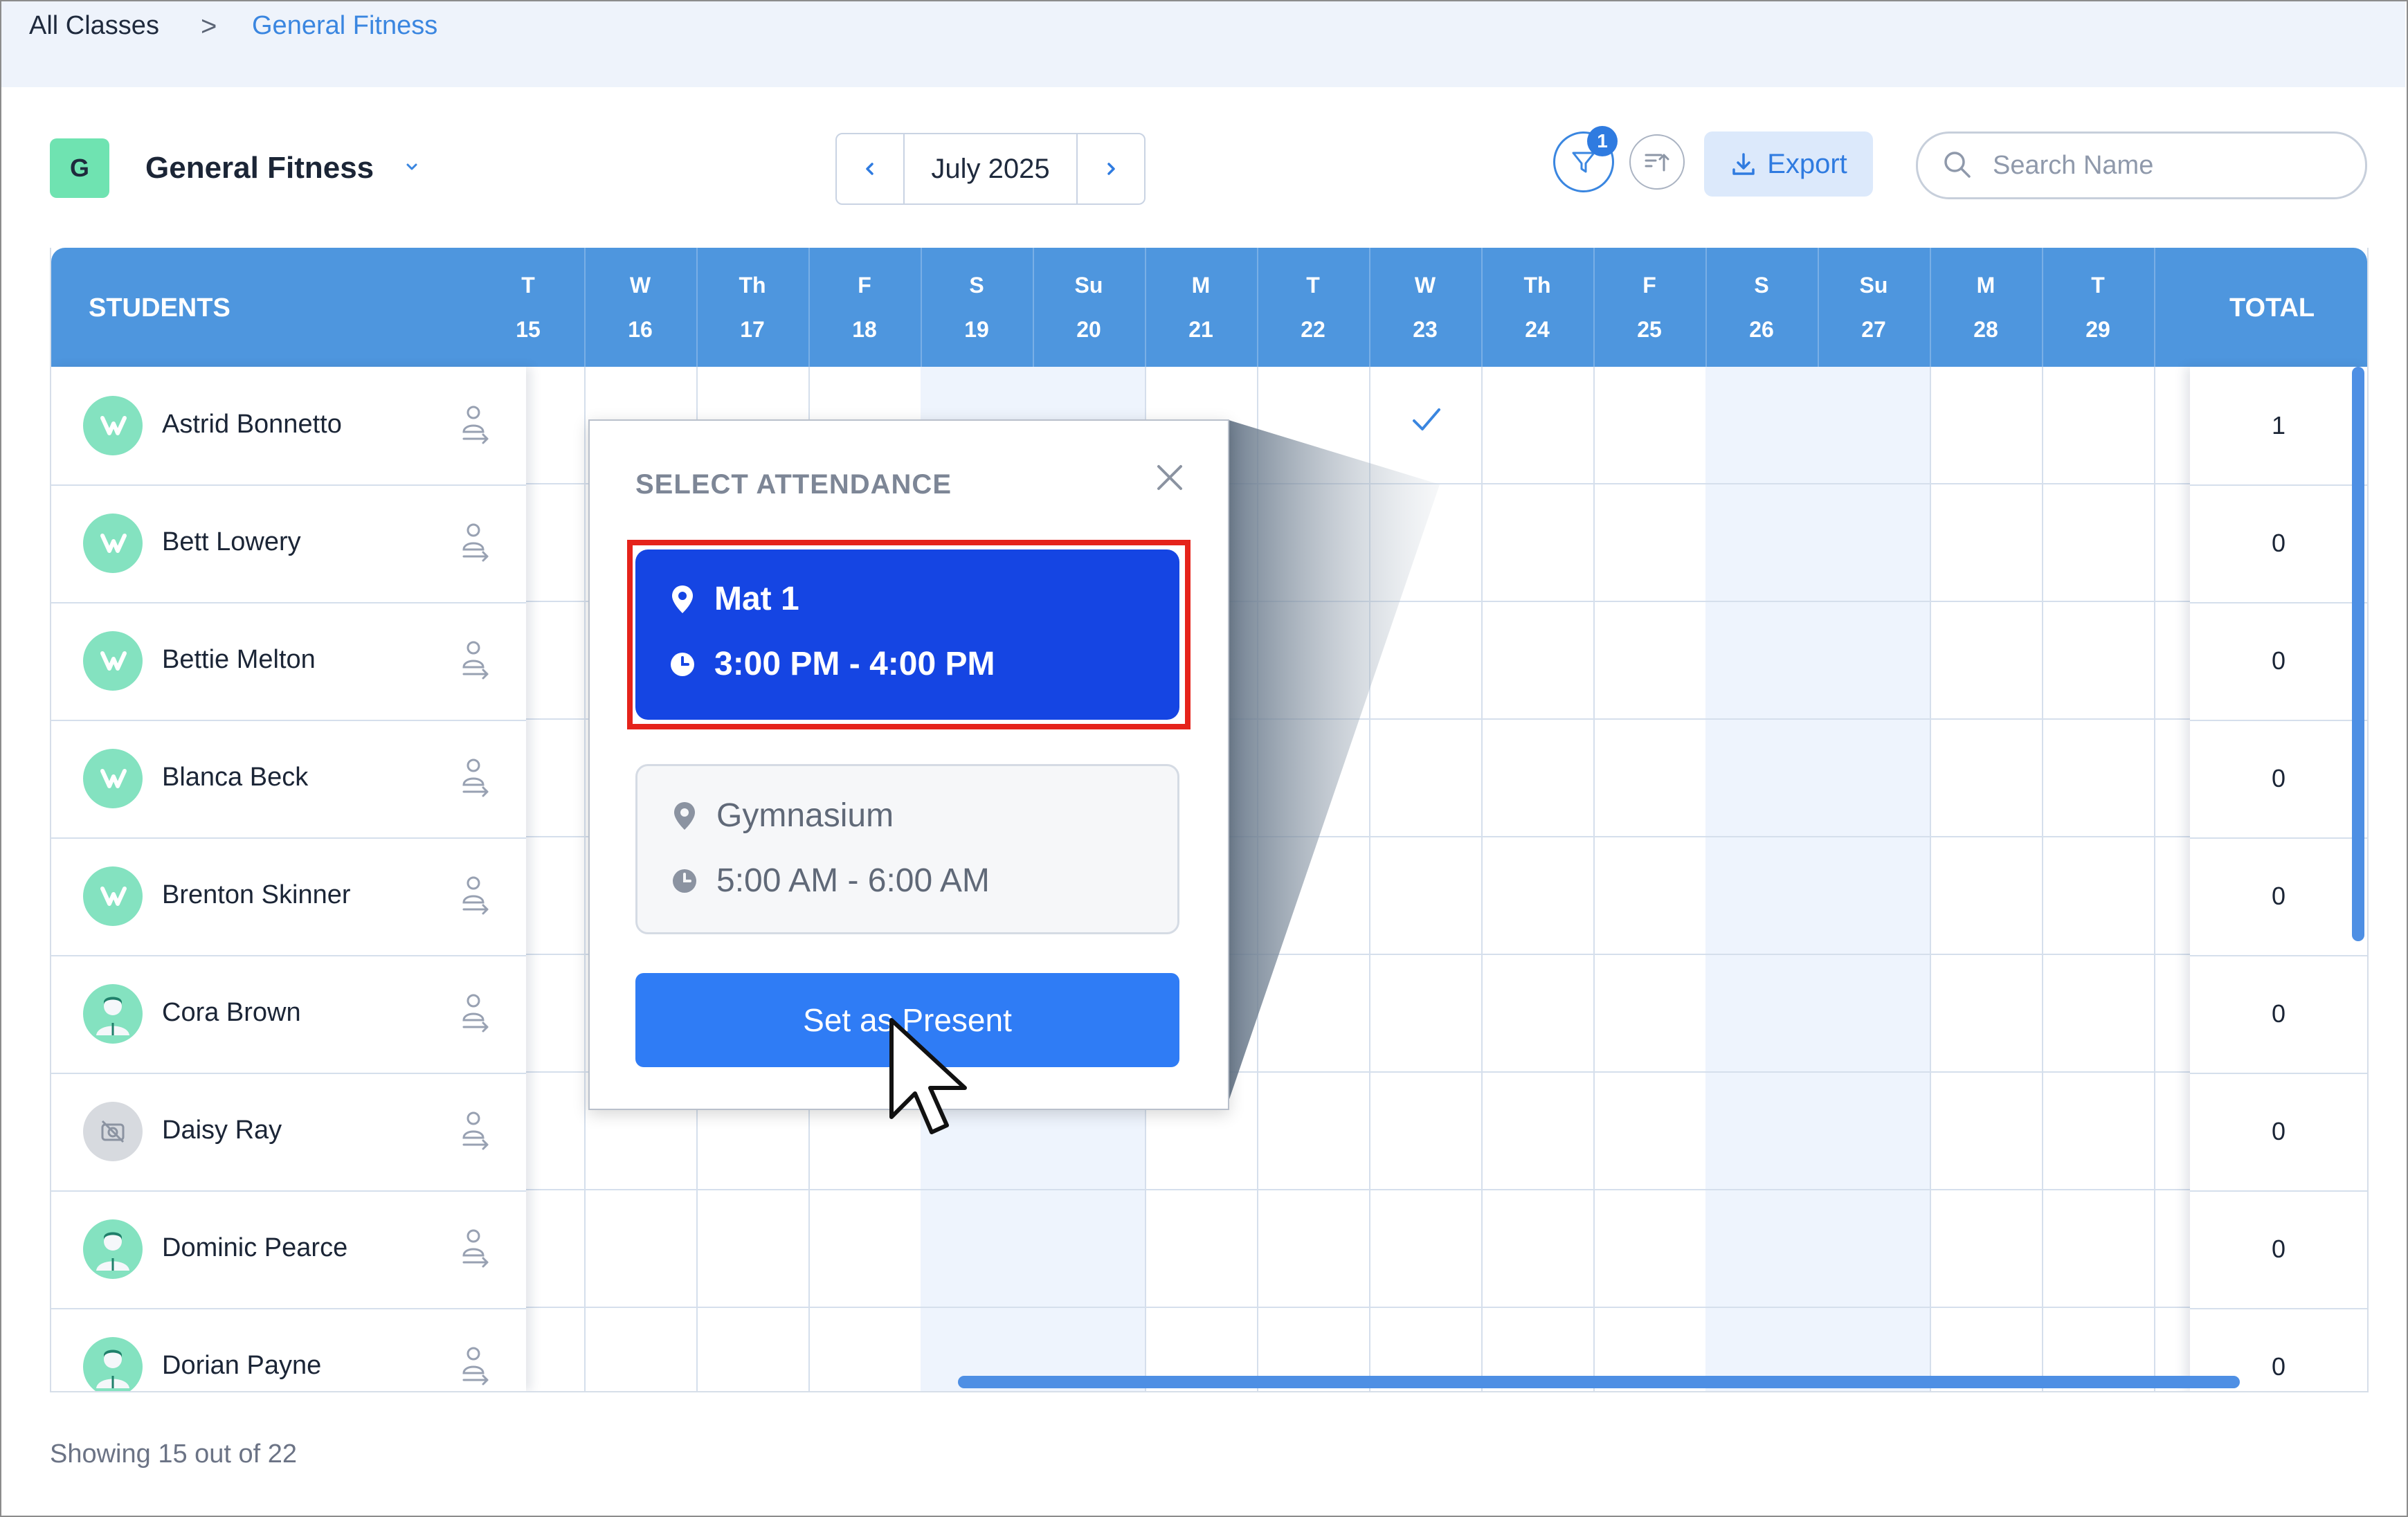 The height and width of the screenshot is (1517, 2408). What do you see at coordinates (909, 634) in the screenshot?
I see `selection-highlight-frame` at bounding box center [909, 634].